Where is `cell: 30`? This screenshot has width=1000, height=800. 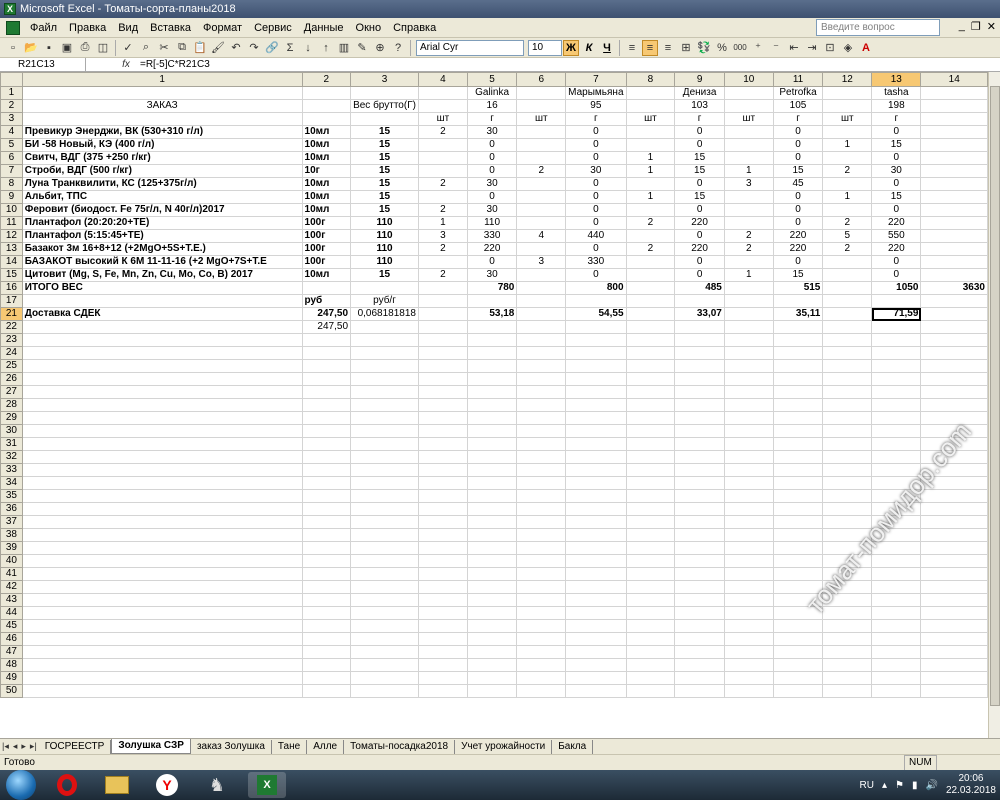 cell: 30 is located at coordinates (492, 184).